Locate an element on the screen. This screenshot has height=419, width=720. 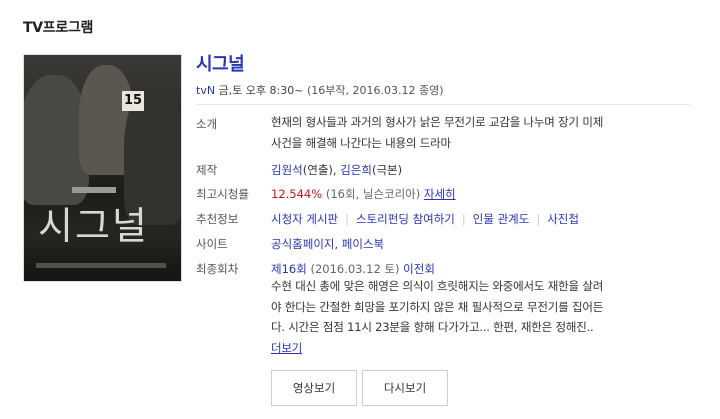
last-episode-label: 최종회차 is located at coordinates (217, 269).